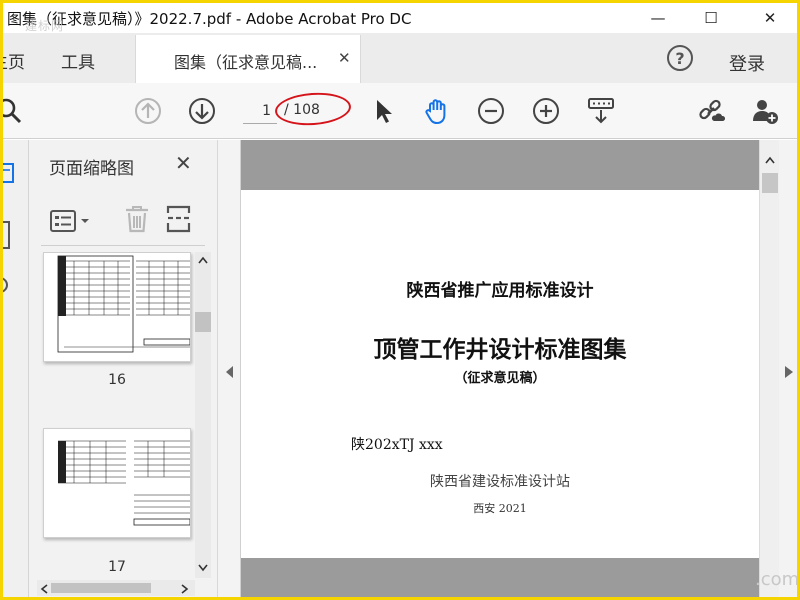 Image resolution: width=800 pixels, height=600 pixels. Describe the element at coordinates (9, 285) in the screenshot. I see `attachment-icon` at that location.